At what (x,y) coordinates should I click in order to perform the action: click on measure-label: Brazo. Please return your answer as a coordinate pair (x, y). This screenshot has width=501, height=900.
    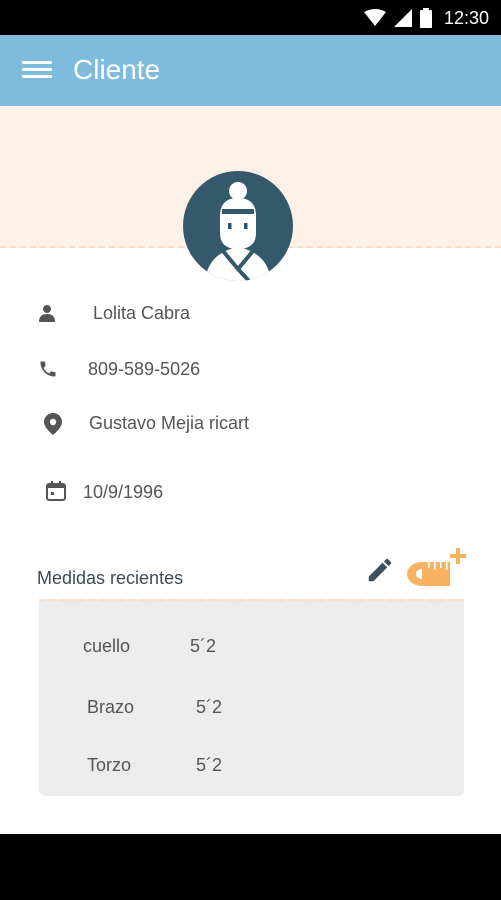
    Looking at the image, I should click on (111, 707).